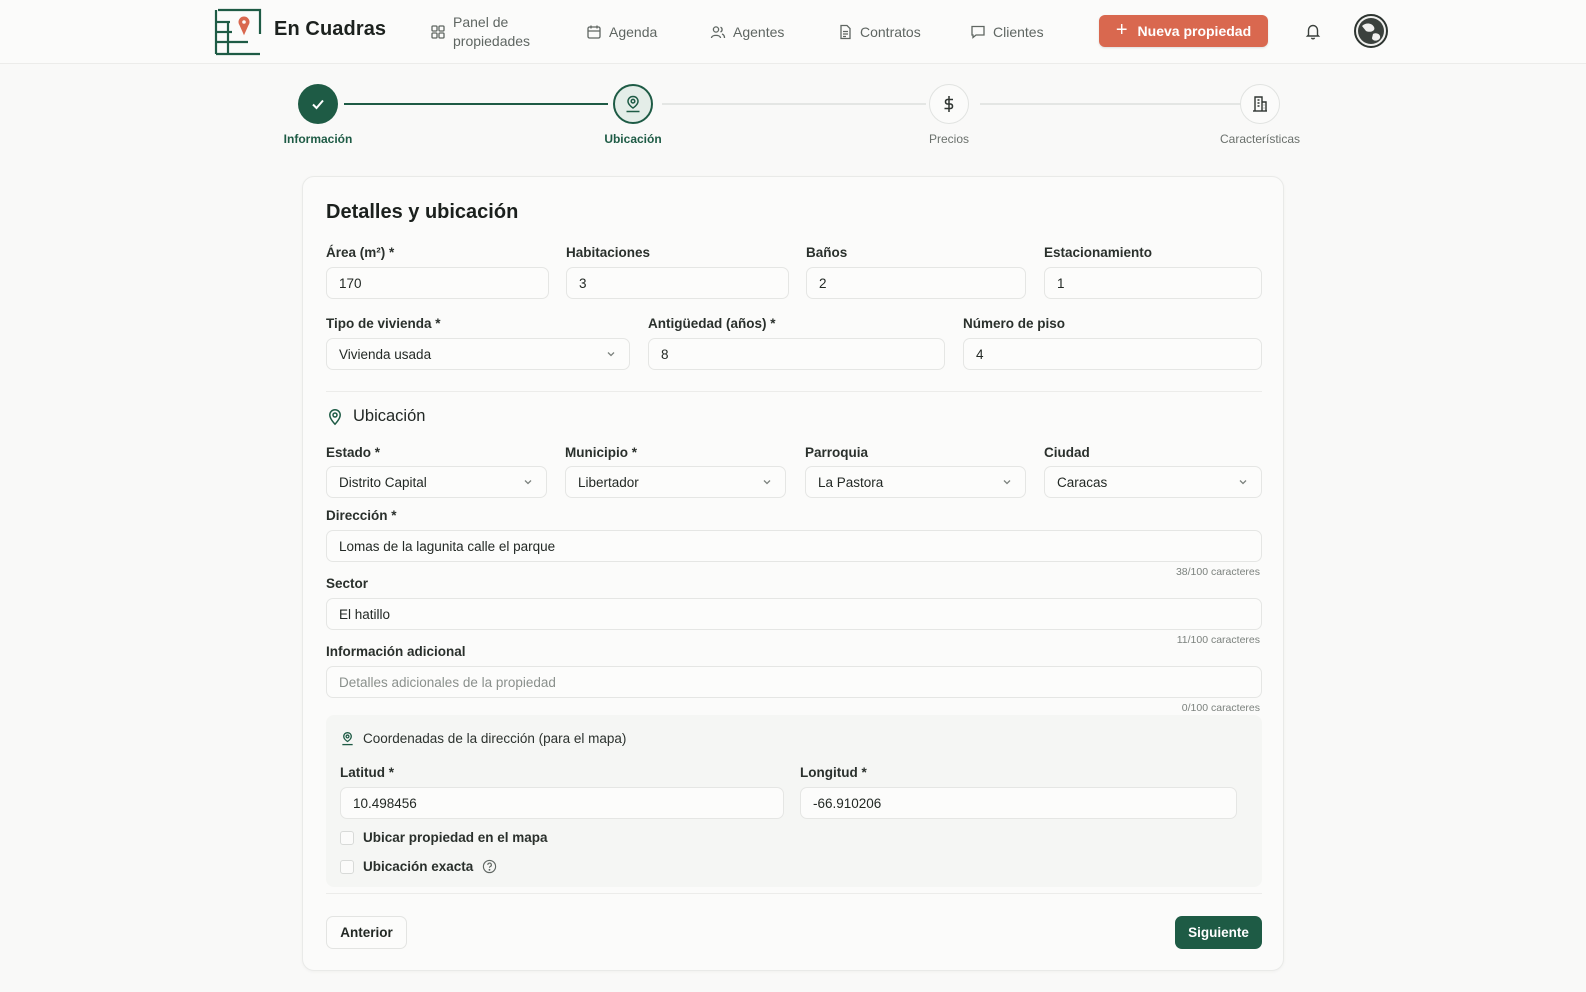  Describe the element at coordinates (422, 212) in the screenshot. I see `card-title: Detalles y ubicación` at that location.